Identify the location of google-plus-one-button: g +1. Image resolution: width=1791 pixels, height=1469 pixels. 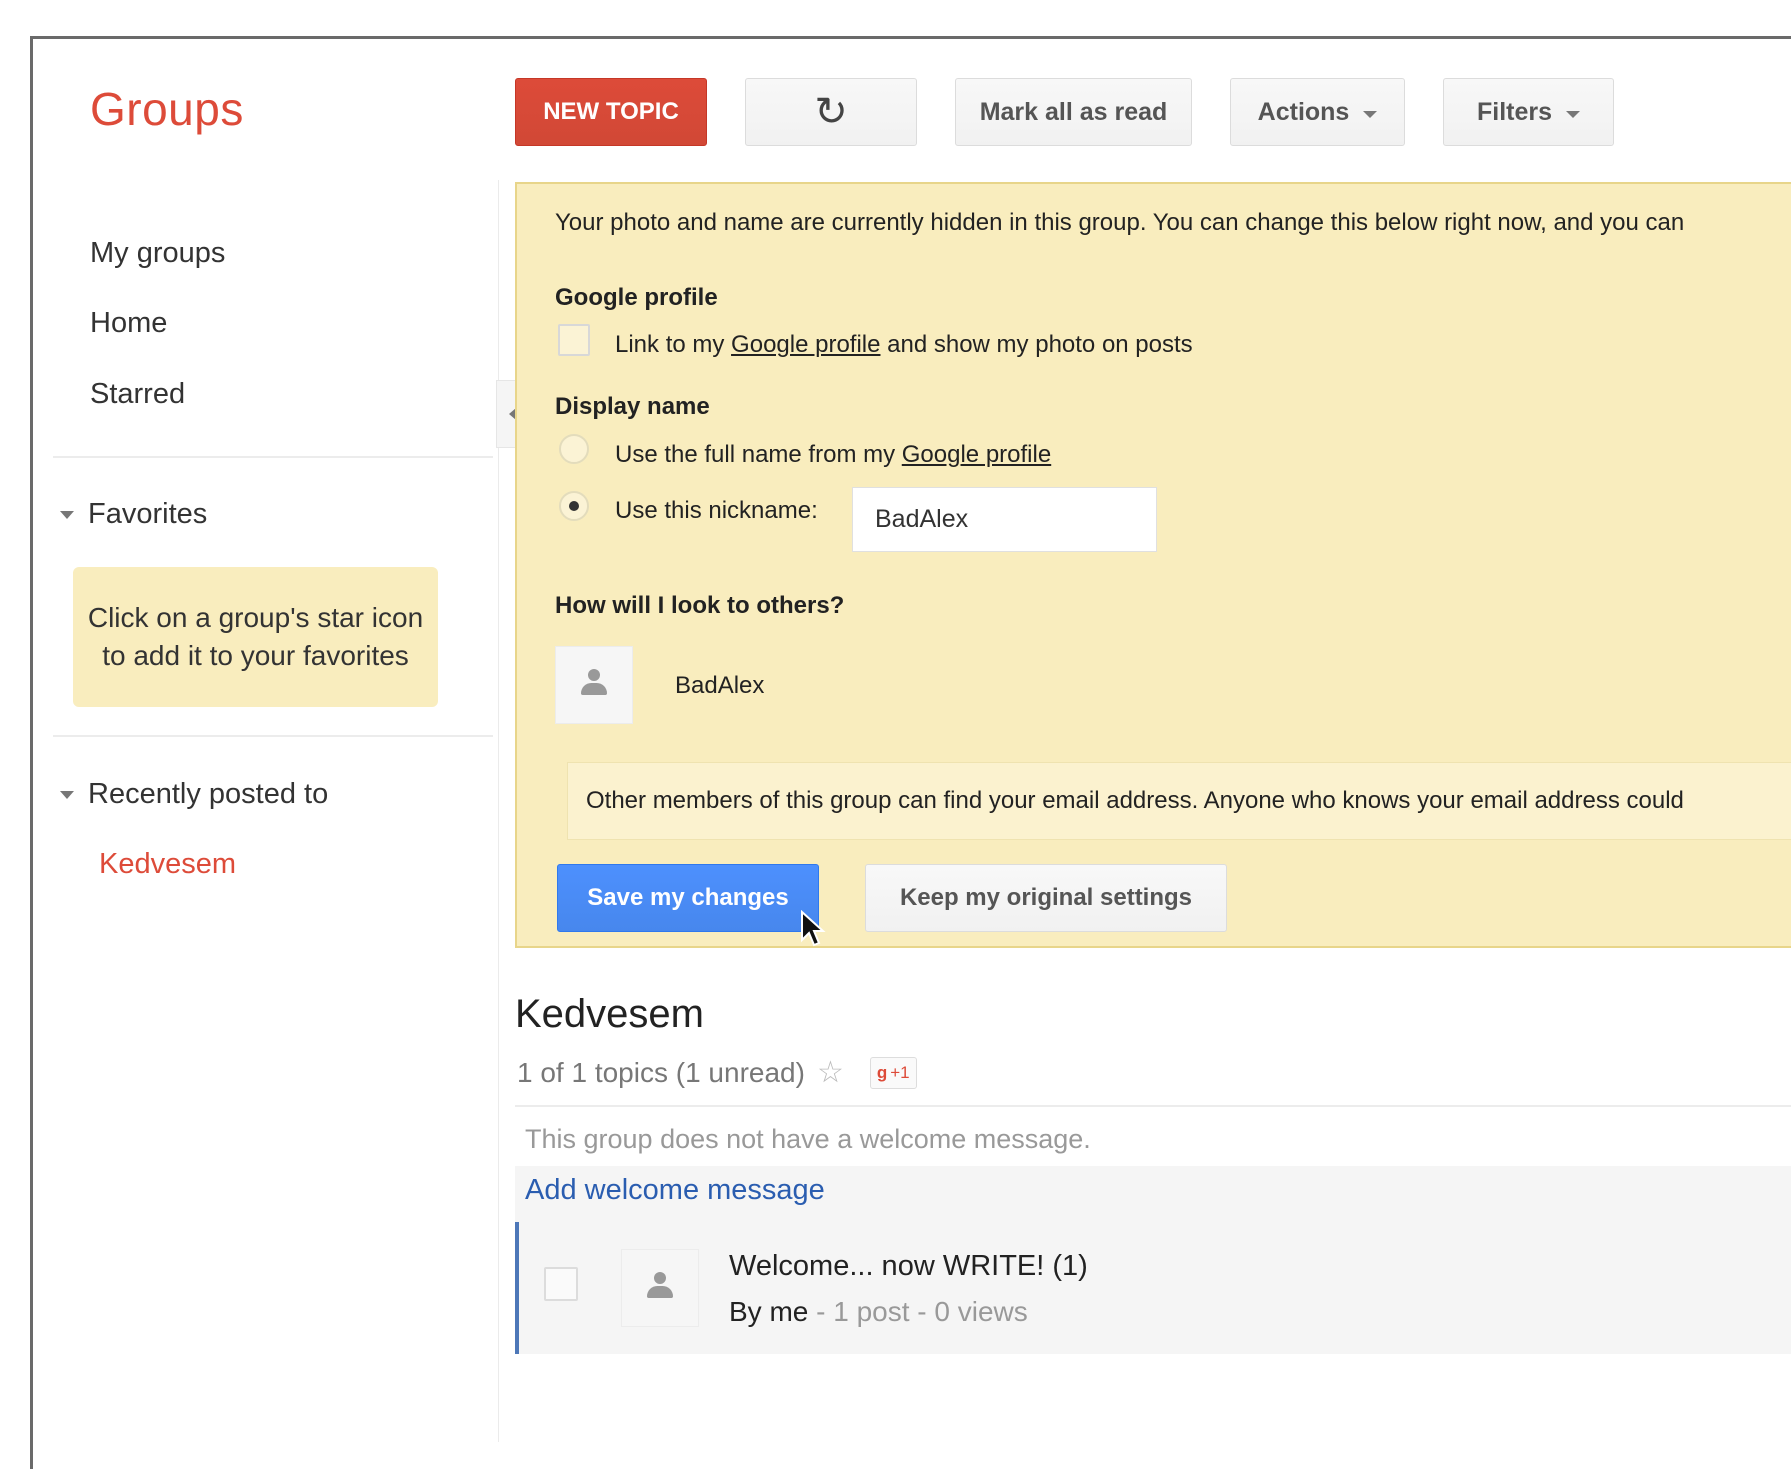
(893, 1072).